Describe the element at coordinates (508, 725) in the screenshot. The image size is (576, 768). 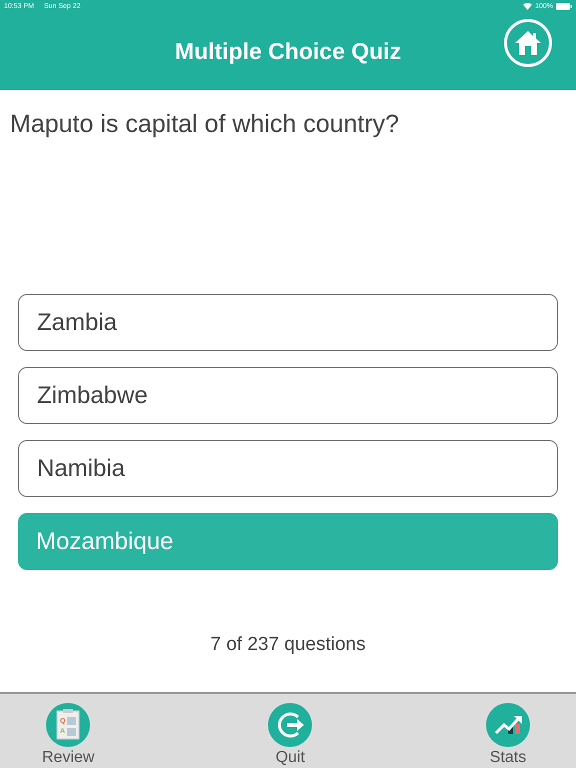
I see `chart-icon` at that location.